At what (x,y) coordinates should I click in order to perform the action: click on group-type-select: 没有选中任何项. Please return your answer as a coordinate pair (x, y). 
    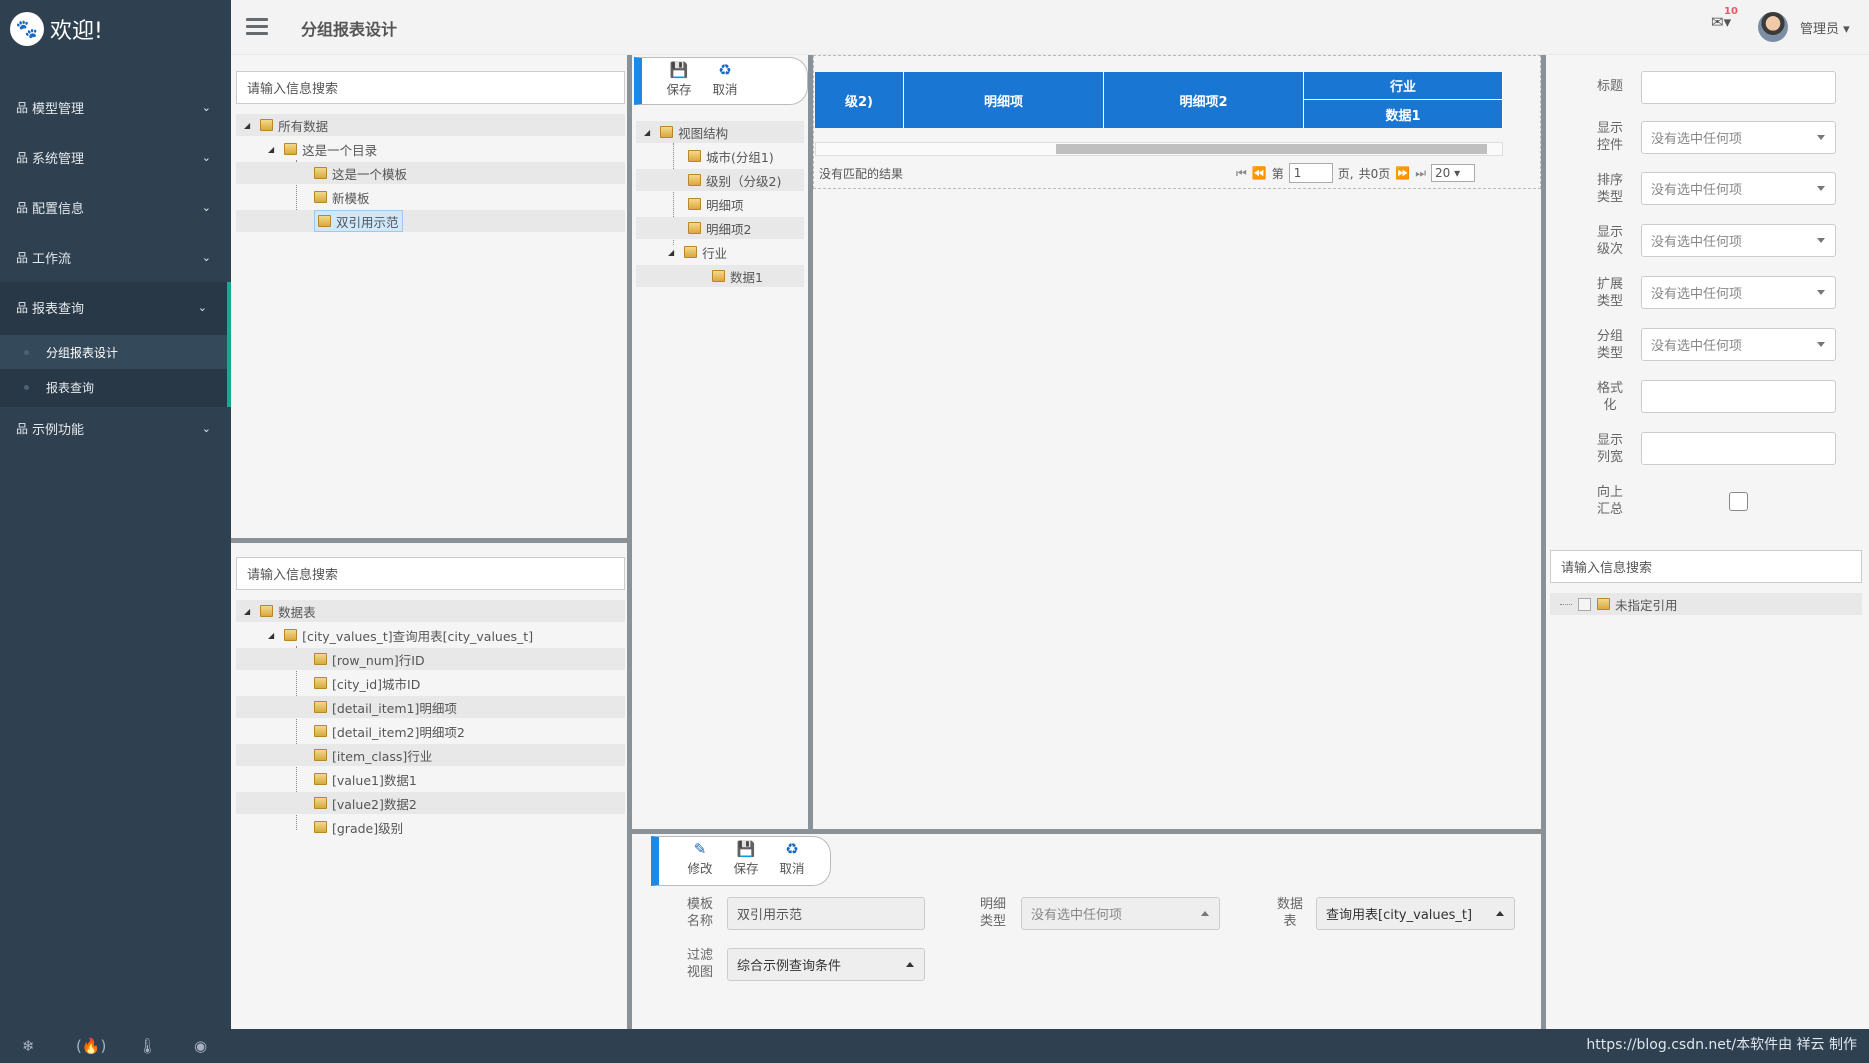
    Looking at the image, I should click on (1738, 344).